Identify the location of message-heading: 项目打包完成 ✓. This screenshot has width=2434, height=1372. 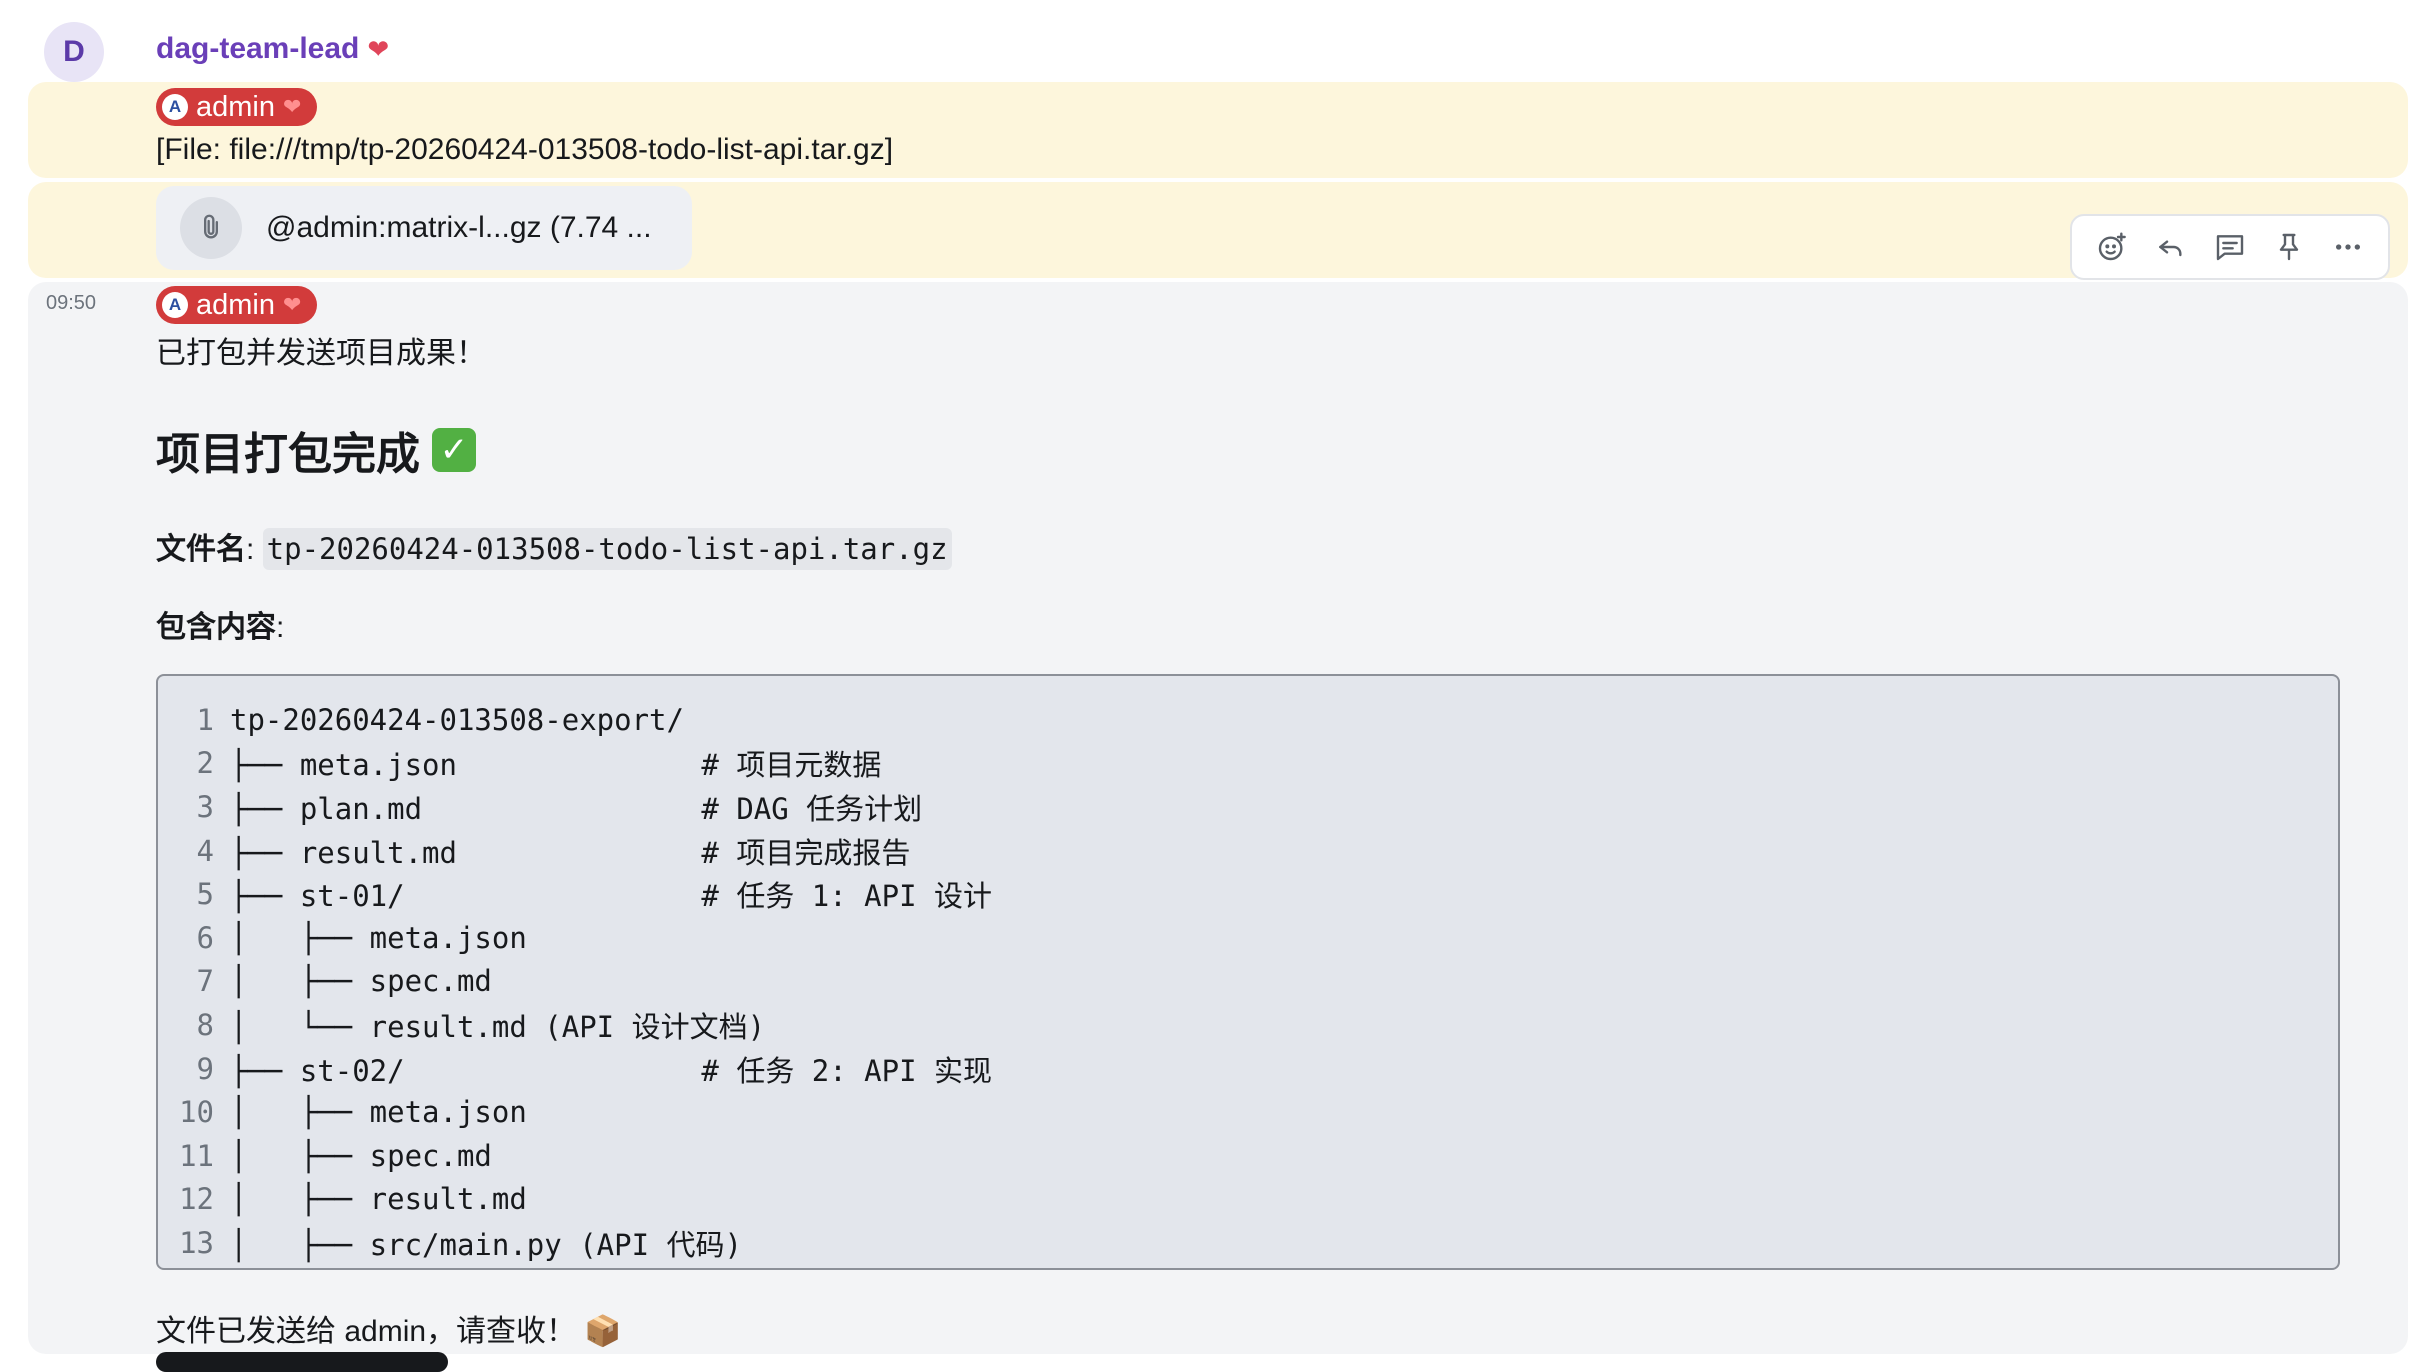
(316, 450).